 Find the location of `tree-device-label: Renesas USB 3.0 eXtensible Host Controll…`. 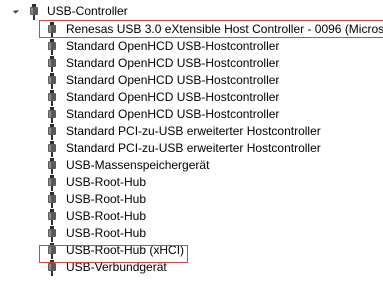

tree-device-label: Renesas USB 3.0 eXtensible Host Controll… is located at coordinates (224, 29).